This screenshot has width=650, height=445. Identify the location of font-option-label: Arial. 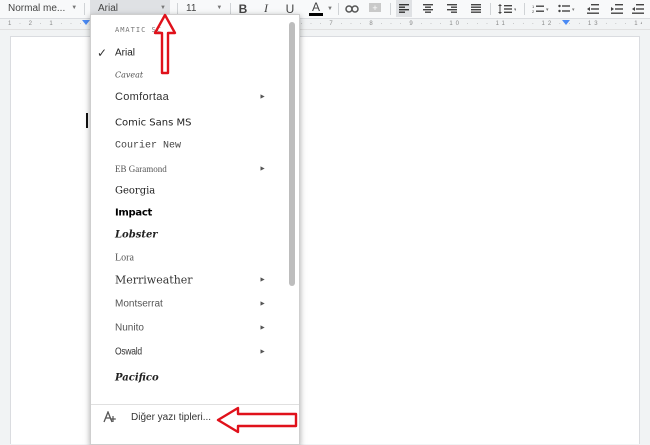
(125, 53).